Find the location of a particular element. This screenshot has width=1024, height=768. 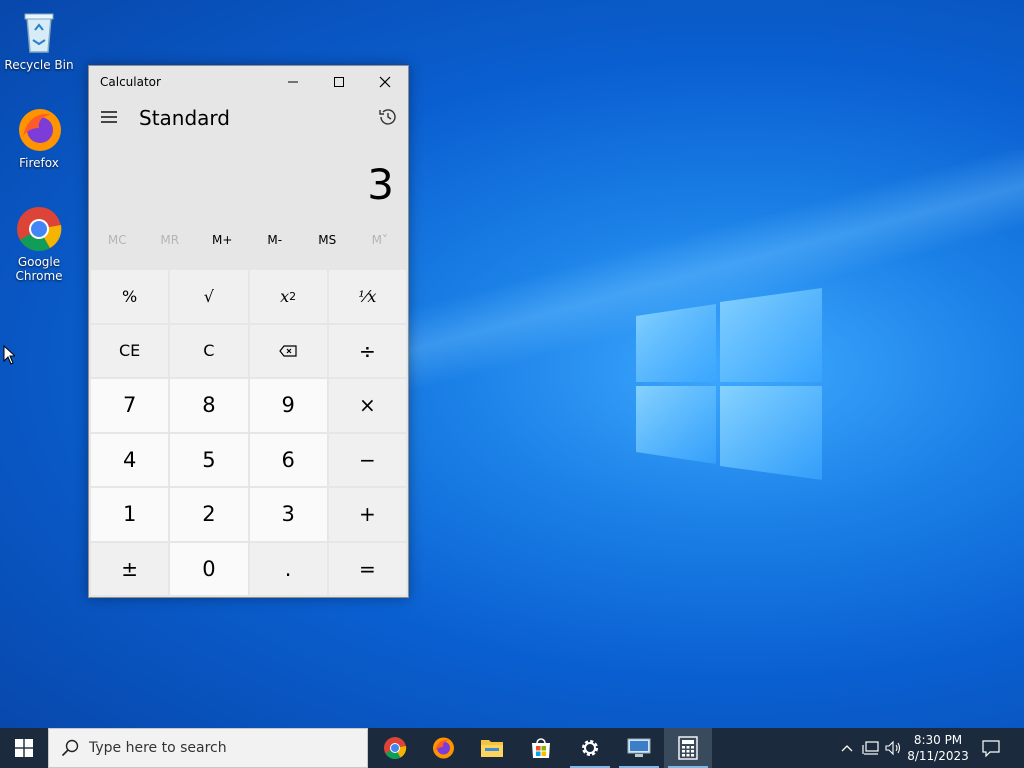

menu-button is located at coordinates (110, 117).